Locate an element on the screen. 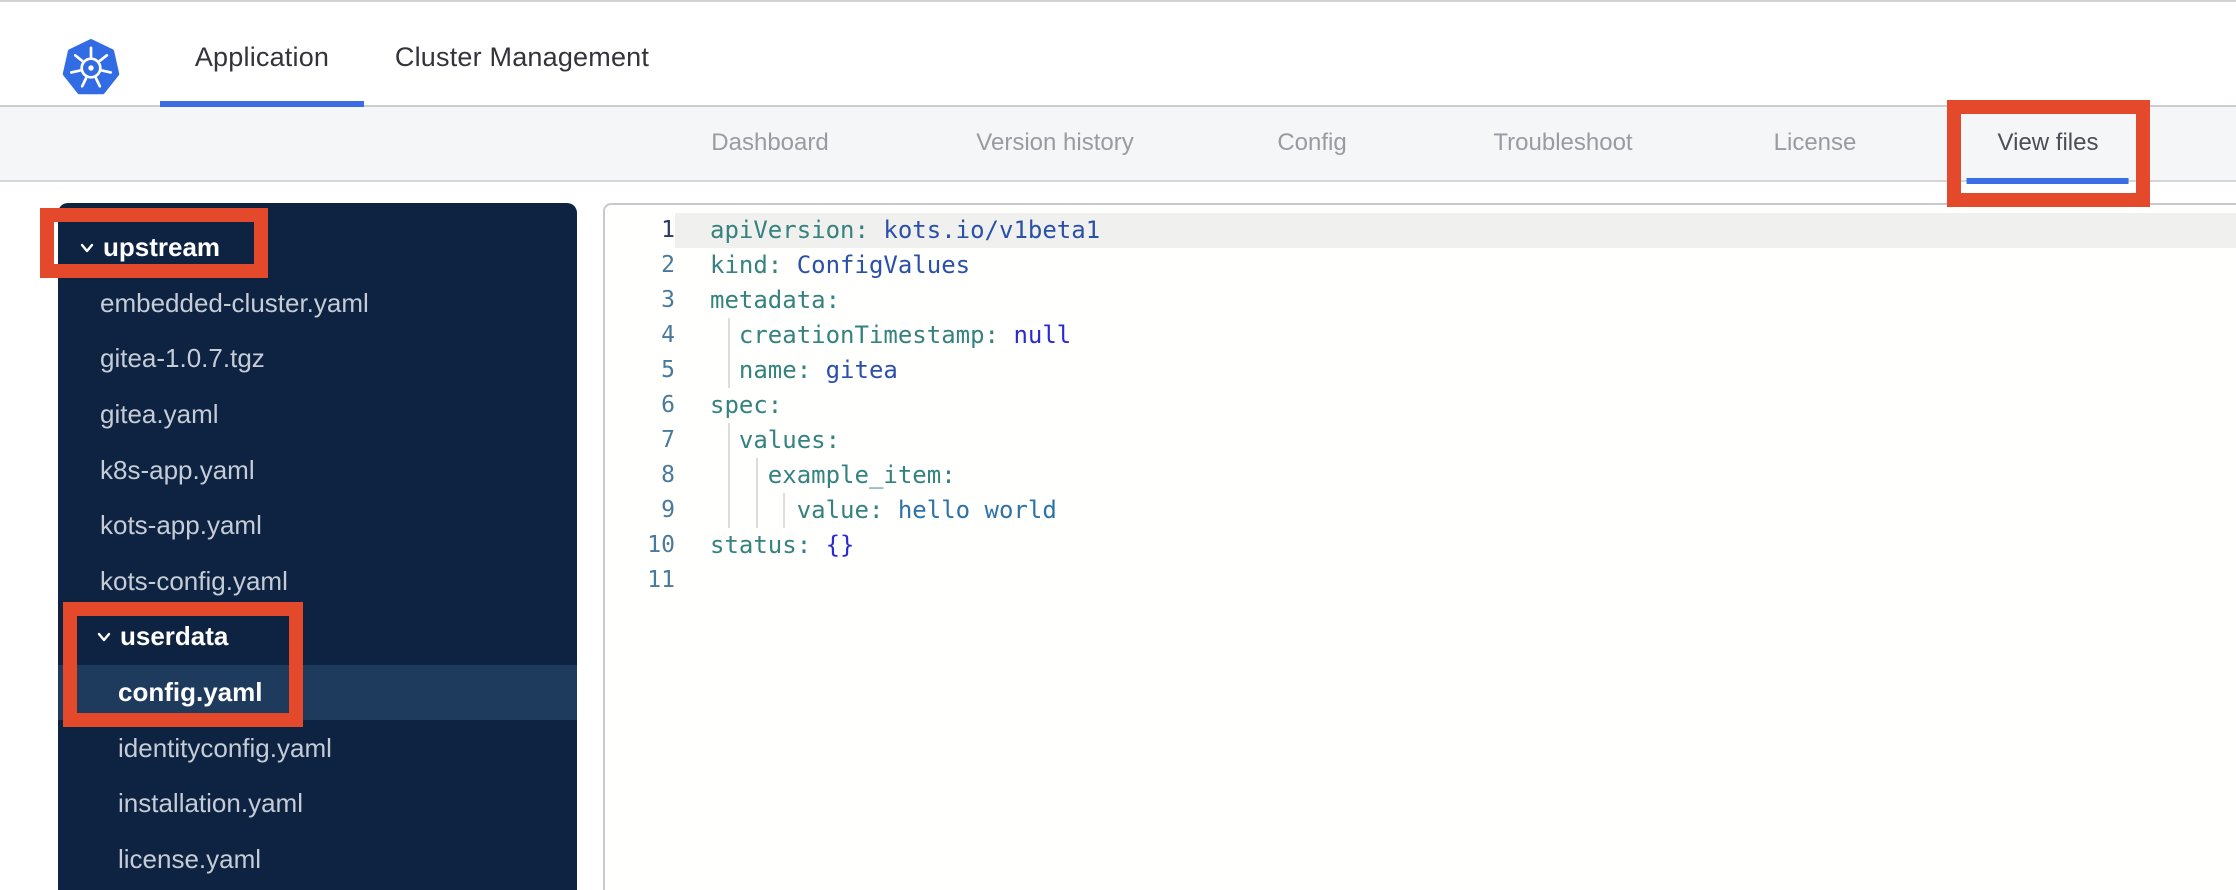  line-number: 7 is located at coordinates (640, 440).